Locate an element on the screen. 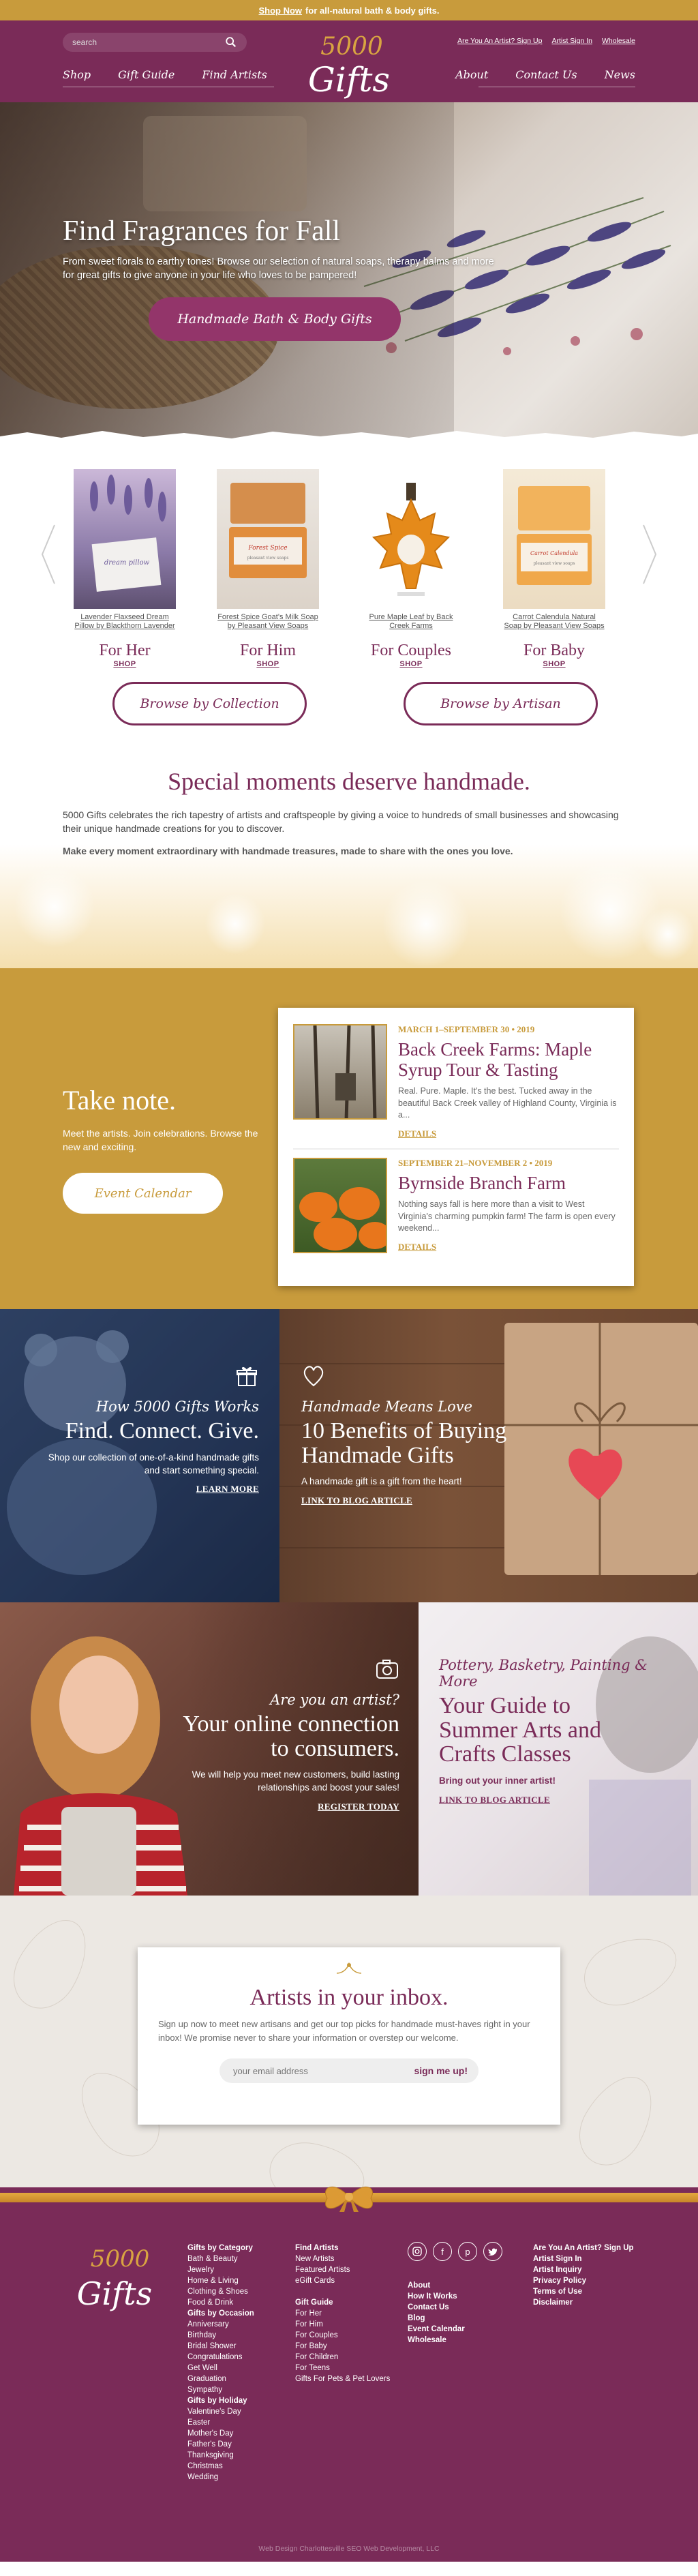  footer-heading-link: Gifts by Occasion is located at coordinates (220, 2313).